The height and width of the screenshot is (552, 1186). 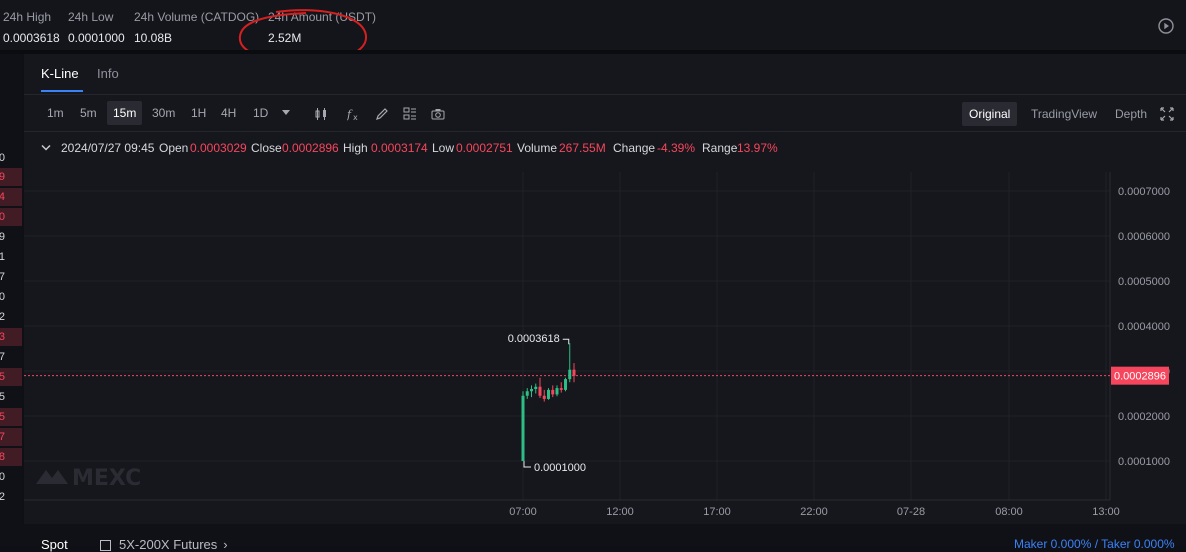 I want to click on candle-type-icon, so click(x=321, y=114).